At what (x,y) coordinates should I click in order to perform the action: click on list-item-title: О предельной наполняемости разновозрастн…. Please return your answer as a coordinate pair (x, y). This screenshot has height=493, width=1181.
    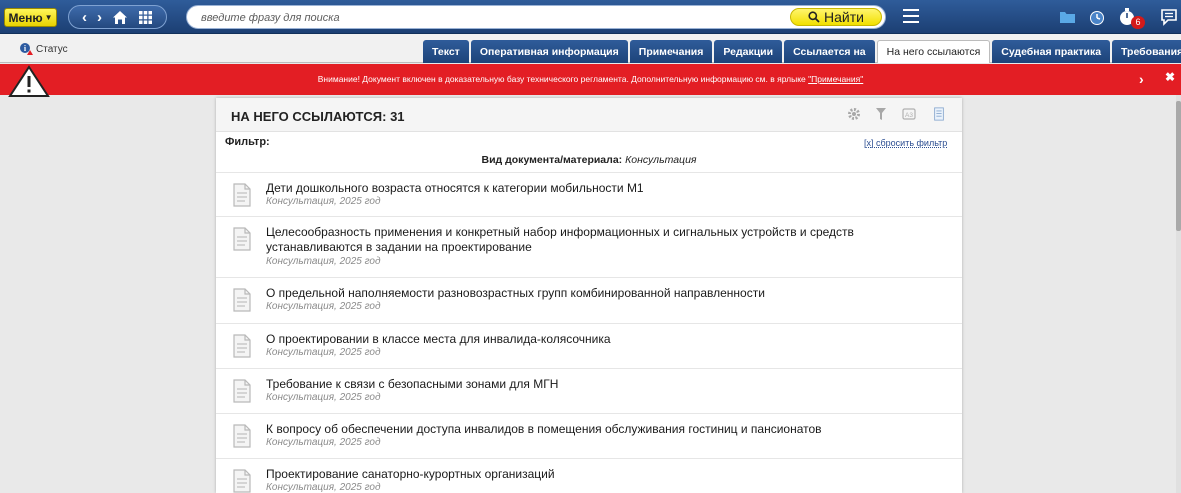
    Looking at the image, I should click on (515, 293).